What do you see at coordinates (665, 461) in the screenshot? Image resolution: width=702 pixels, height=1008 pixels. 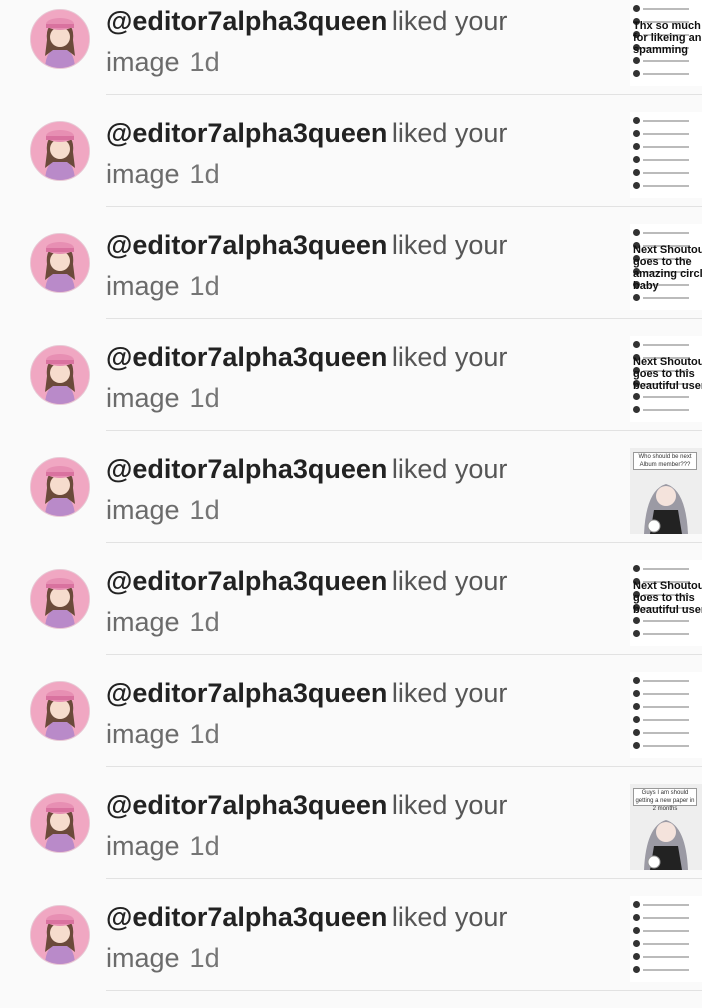 I see `thumbnail-caption: Who should be next Album member???` at bounding box center [665, 461].